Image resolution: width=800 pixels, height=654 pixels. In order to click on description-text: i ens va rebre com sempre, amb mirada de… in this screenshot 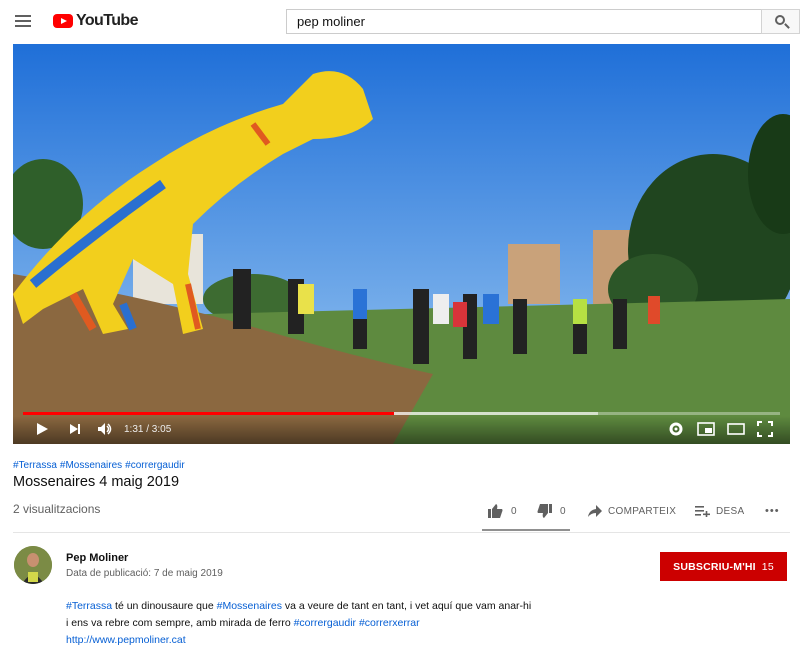, I will do `click(180, 623)`.